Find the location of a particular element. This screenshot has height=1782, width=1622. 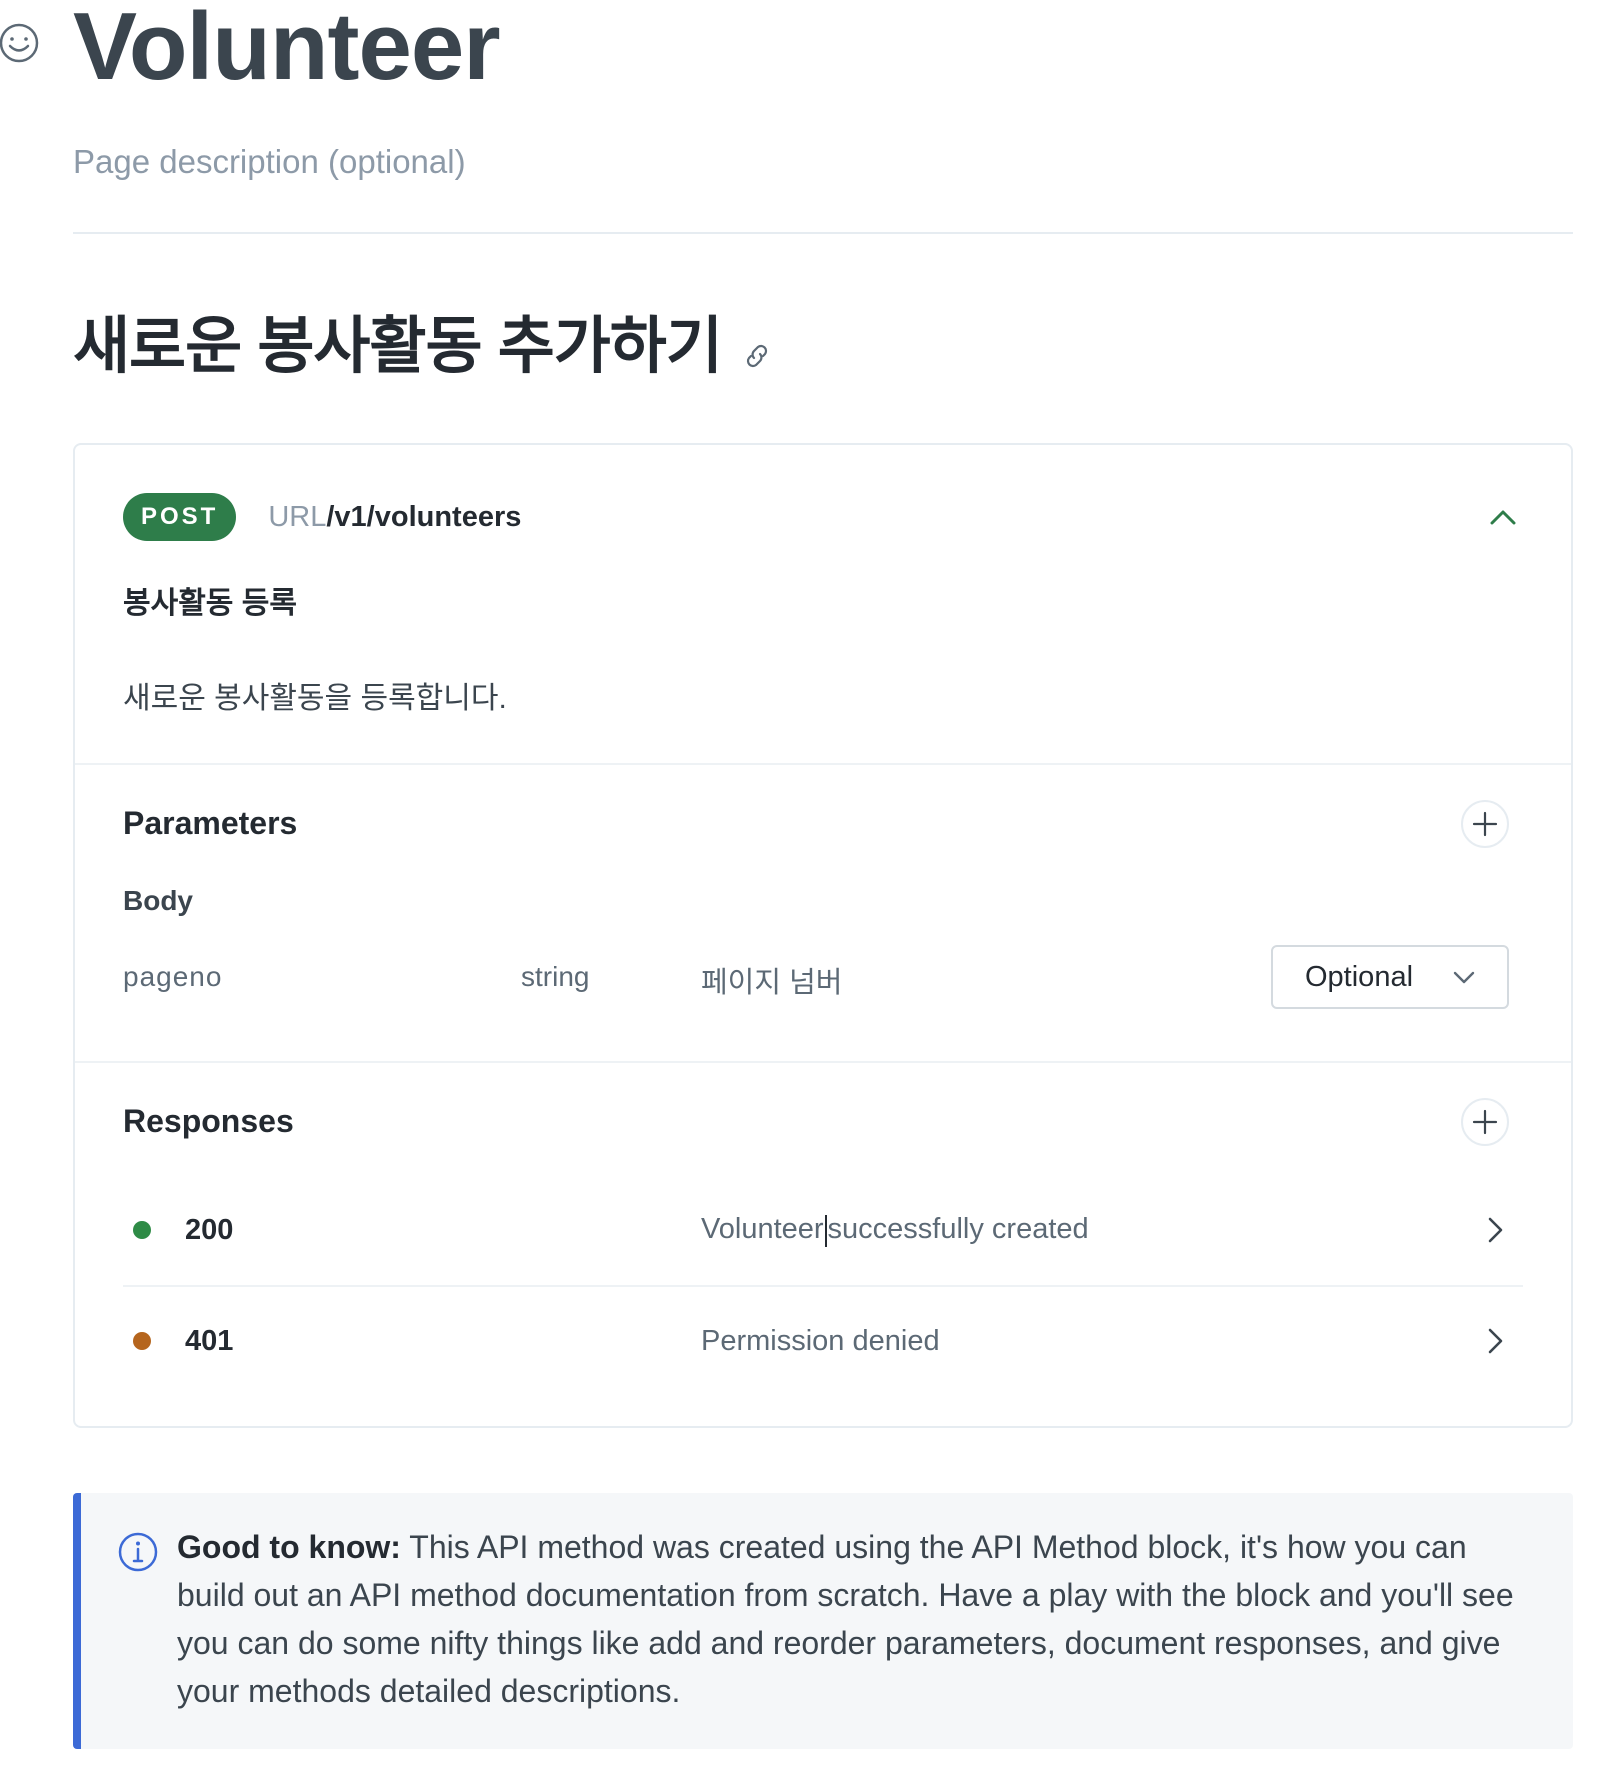

chevron-down-icon is located at coordinates (1464, 977).